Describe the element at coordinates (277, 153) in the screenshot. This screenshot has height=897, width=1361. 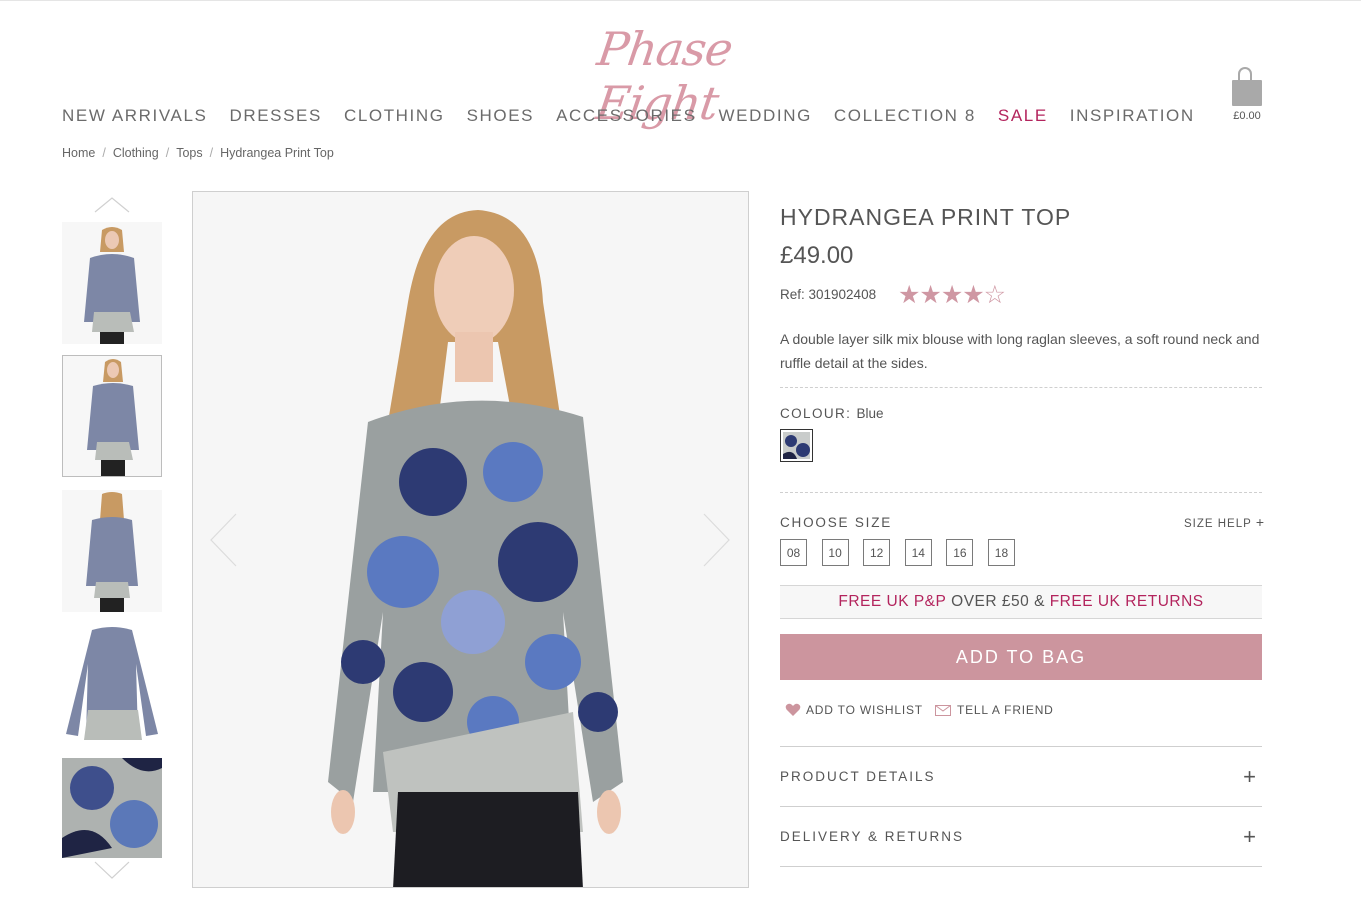
I see `breadcrumb-current: Hydrangea Print Top` at that location.